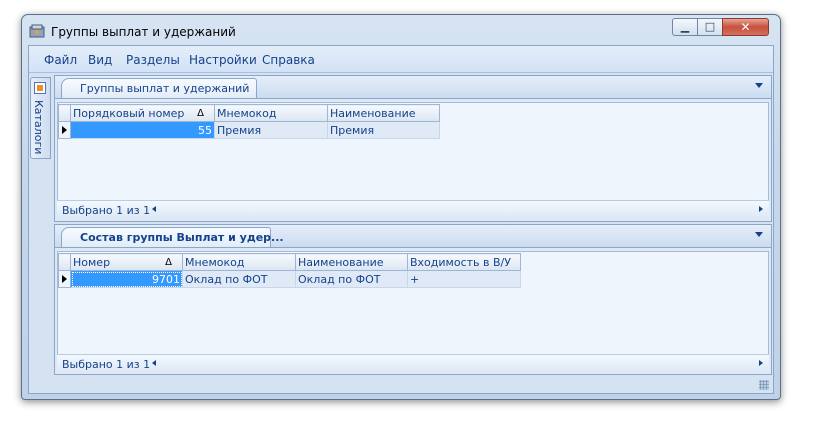 The width and height of the screenshot is (820, 431). What do you see at coordinates (413, 209) in the screenshot?
I see `top-scrollbar: Выбрано 1 из 1` at bounding box center [413, 209].